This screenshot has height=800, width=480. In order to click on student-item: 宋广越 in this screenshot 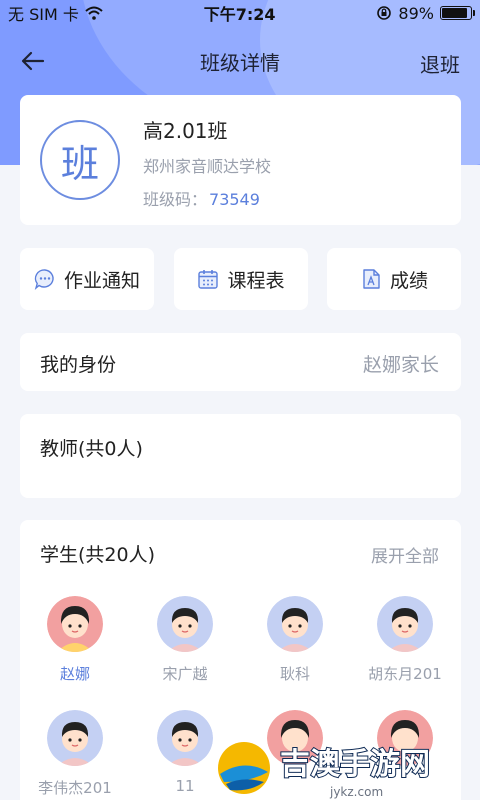, I will do `click(185, 640)`.